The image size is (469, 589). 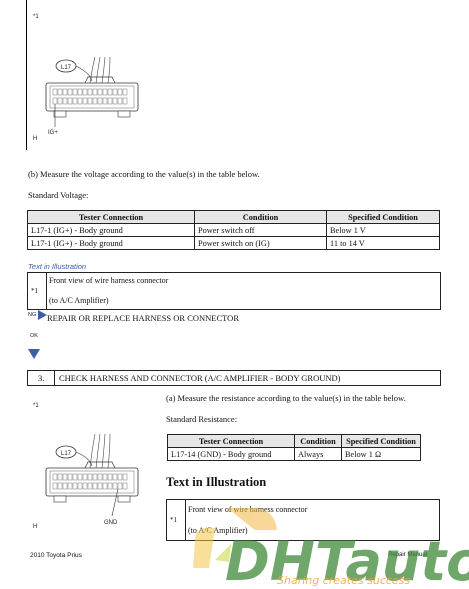 I want to click on ok-arrow-icon, so click(x=34, y=354).